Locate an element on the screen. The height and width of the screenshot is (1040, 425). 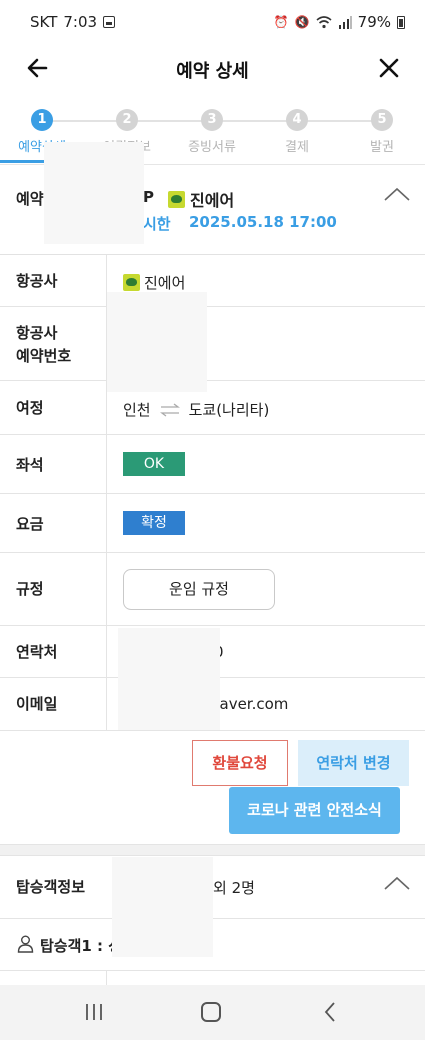
gallery-notification-icon is located at coordinates (109, 22).